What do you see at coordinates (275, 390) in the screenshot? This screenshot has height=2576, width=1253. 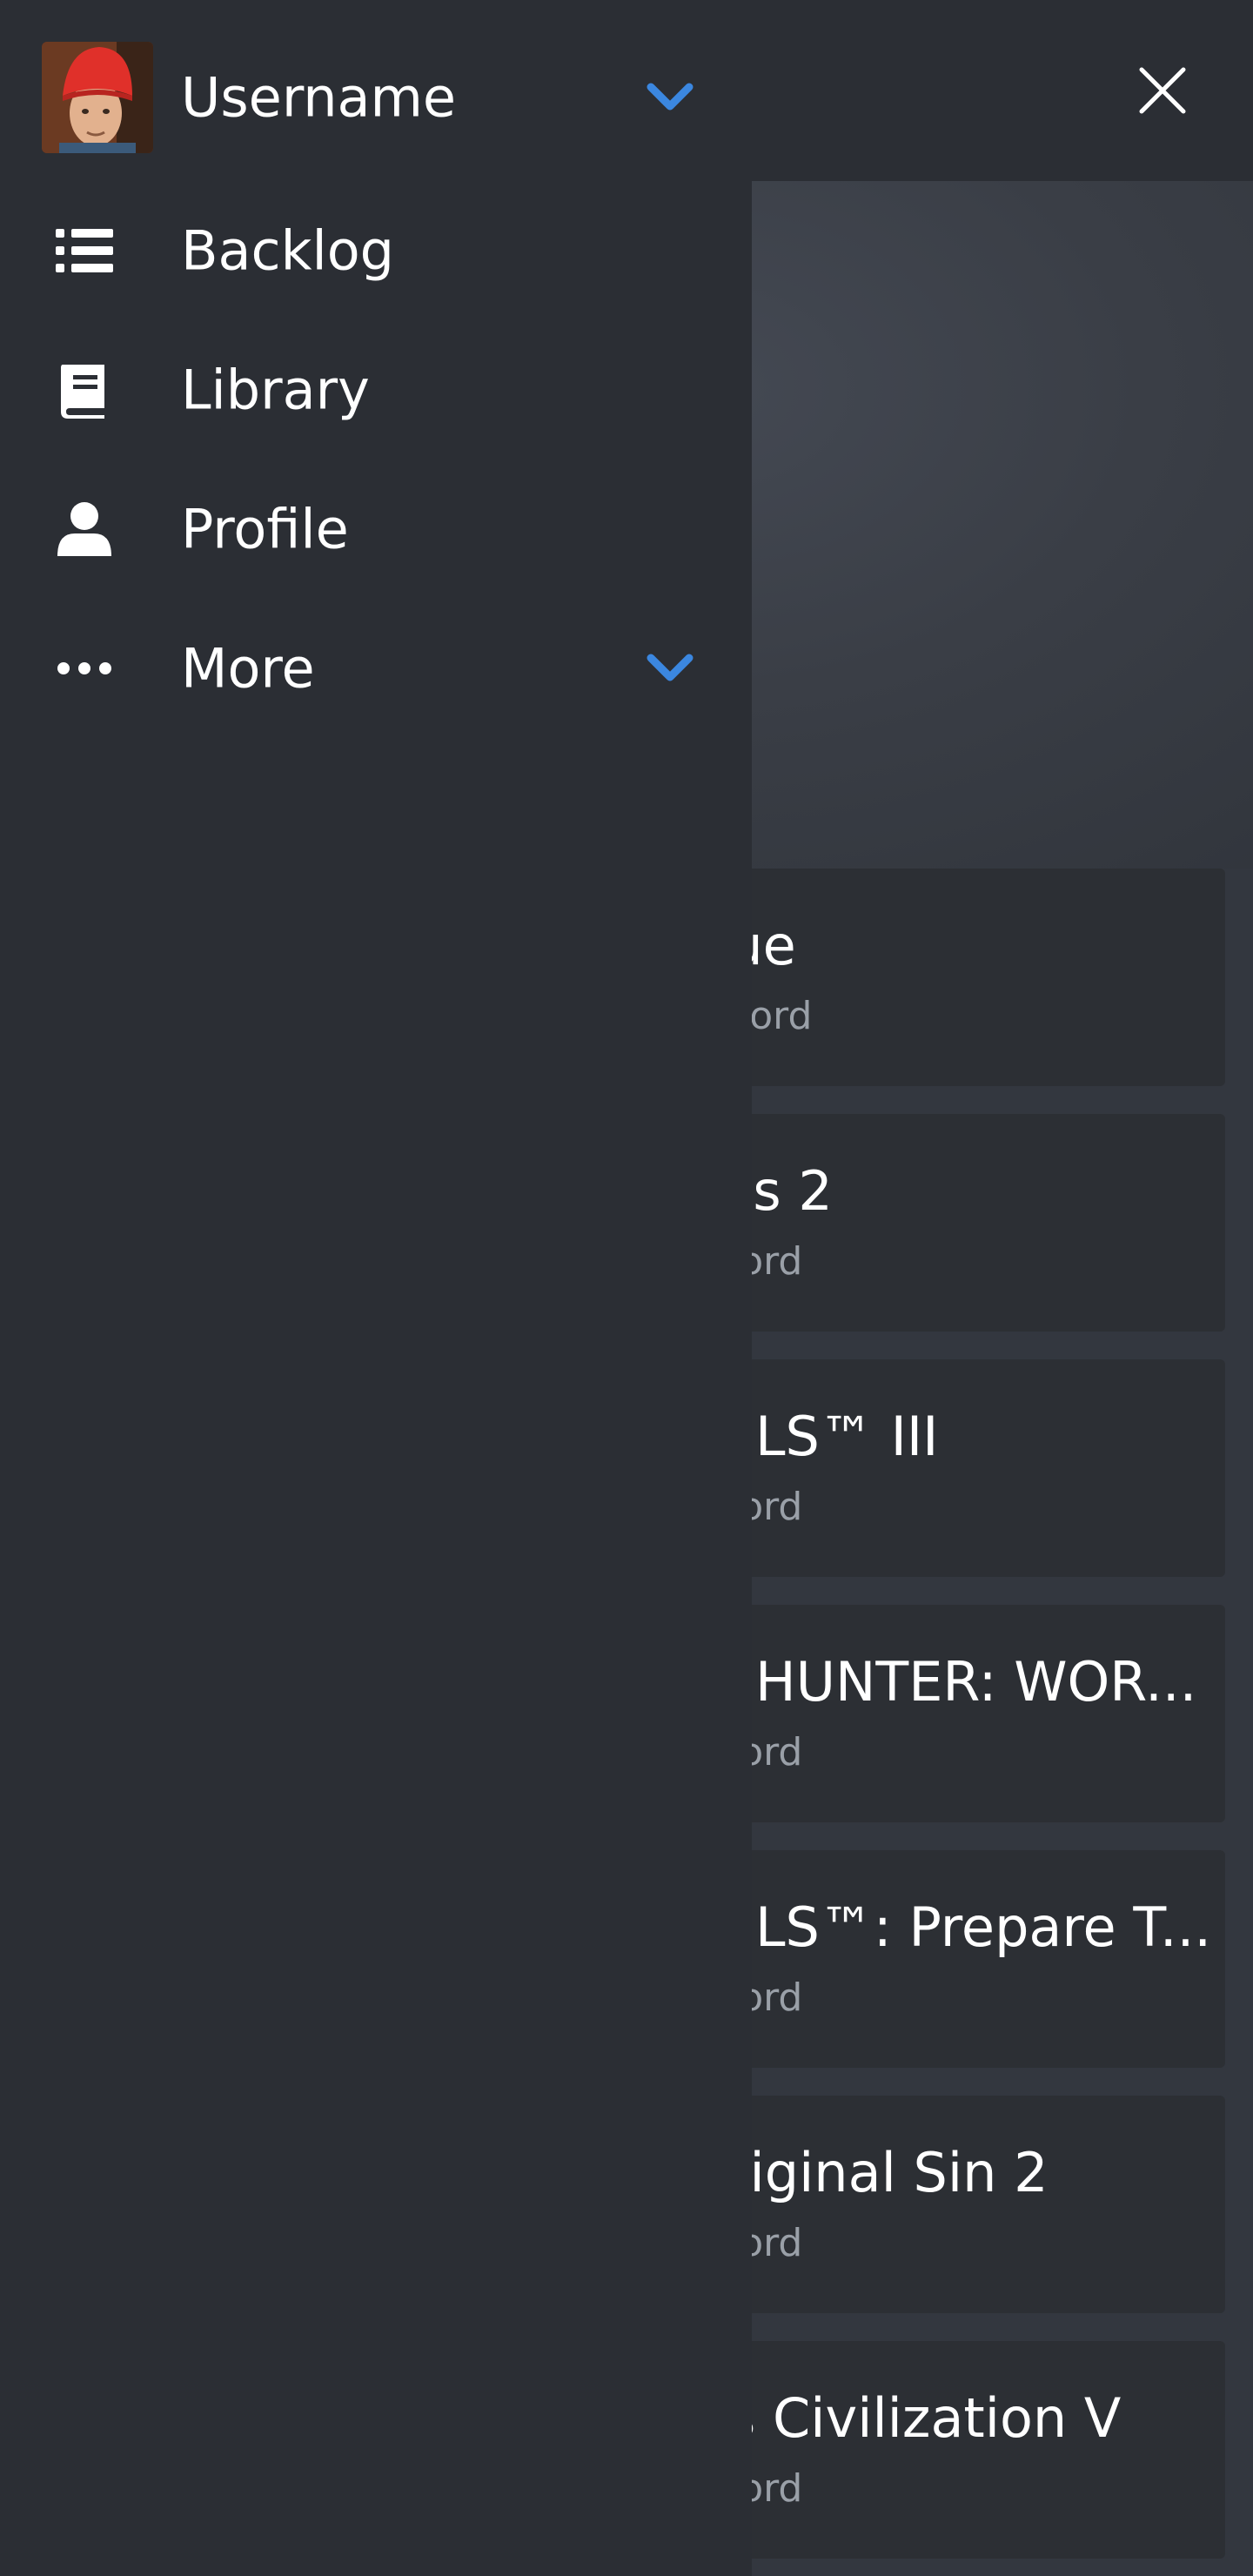 I see `nav-item-label: Library` at bounding box center [275, 390].